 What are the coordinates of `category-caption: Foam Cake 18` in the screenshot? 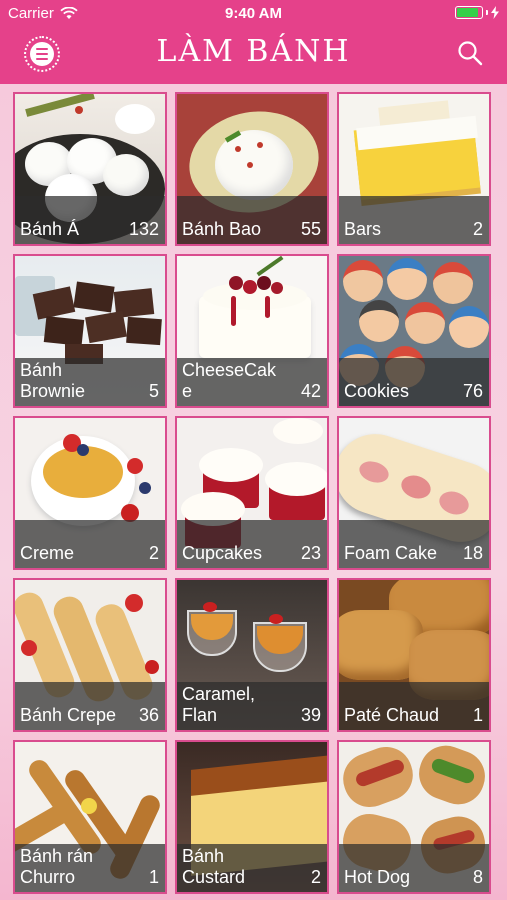 It's located at (414, 544).